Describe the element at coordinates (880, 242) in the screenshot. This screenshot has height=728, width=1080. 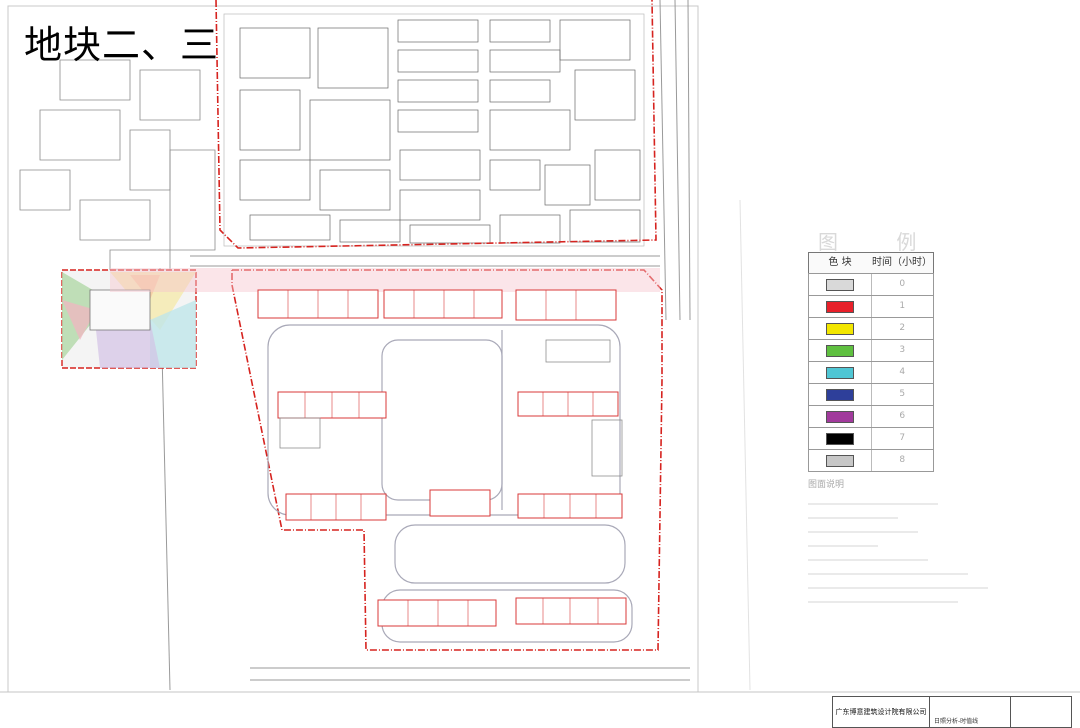
I see `legend-title: 图 例` at that location.